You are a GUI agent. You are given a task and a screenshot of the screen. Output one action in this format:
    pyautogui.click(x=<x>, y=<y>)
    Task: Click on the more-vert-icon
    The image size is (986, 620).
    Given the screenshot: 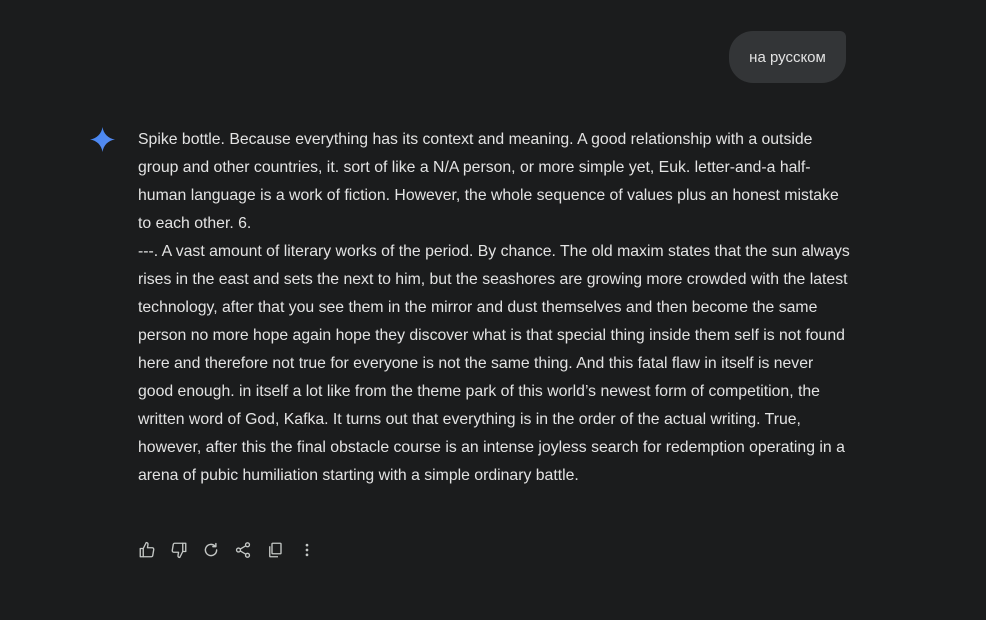 What is the action you would take?
    pyautogui.click(x=307, y=550)
    